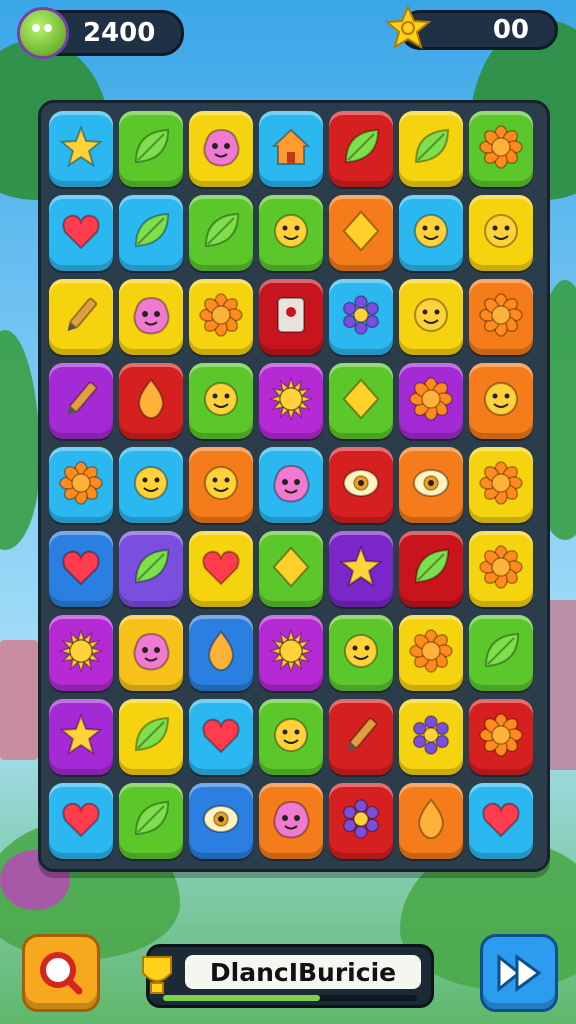 The image size is (576, 1024). Describe the element at coordinates (519, 973) in the screenshot. I see `skip-button` at that location.